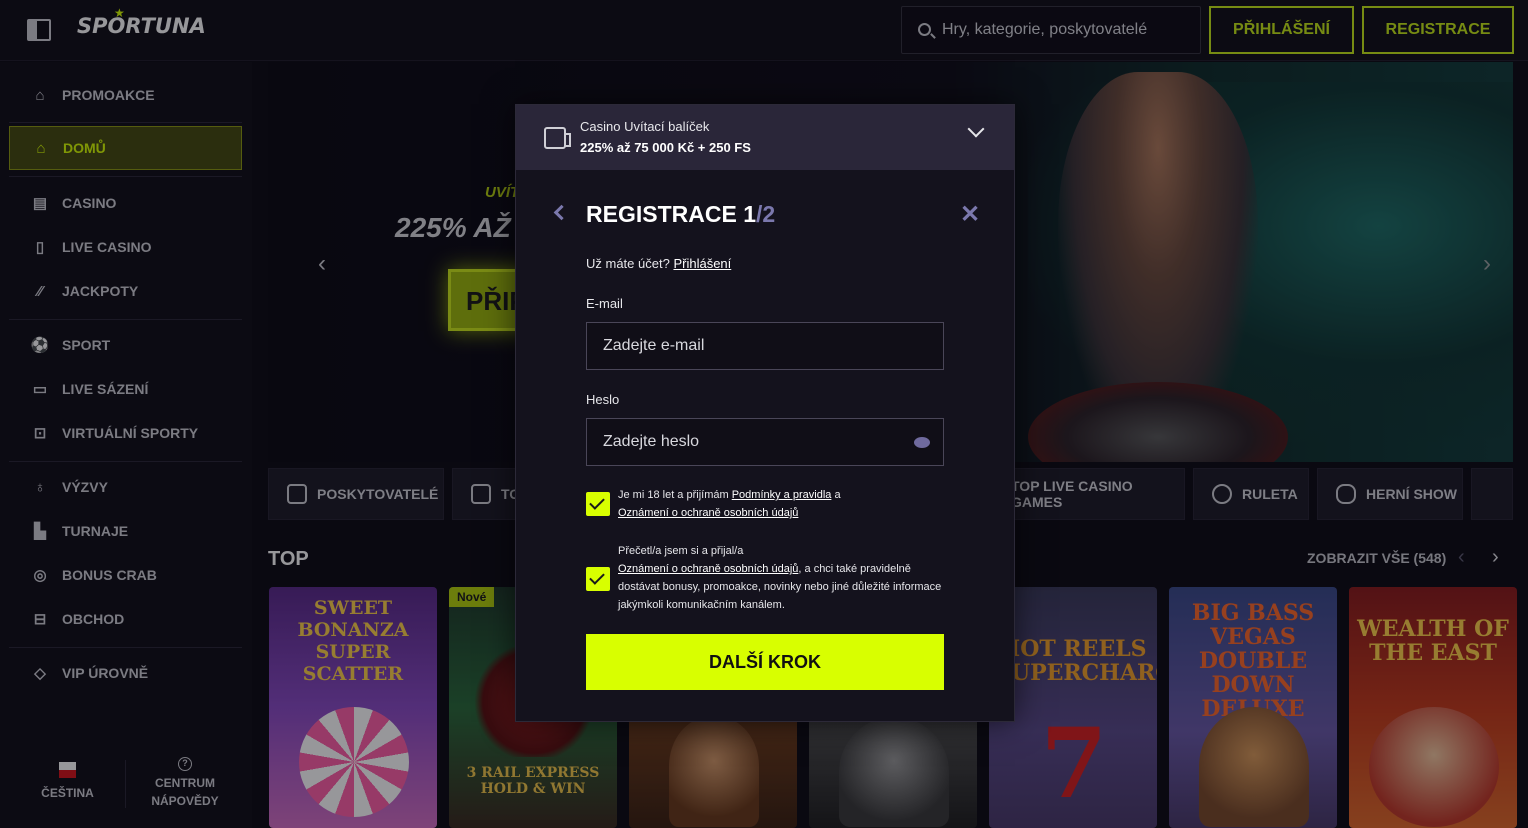 The width and height of the screenshot is (1528, 828). I want to click on bonus-title: Casino Uvítací balíček, so click(645, 126).